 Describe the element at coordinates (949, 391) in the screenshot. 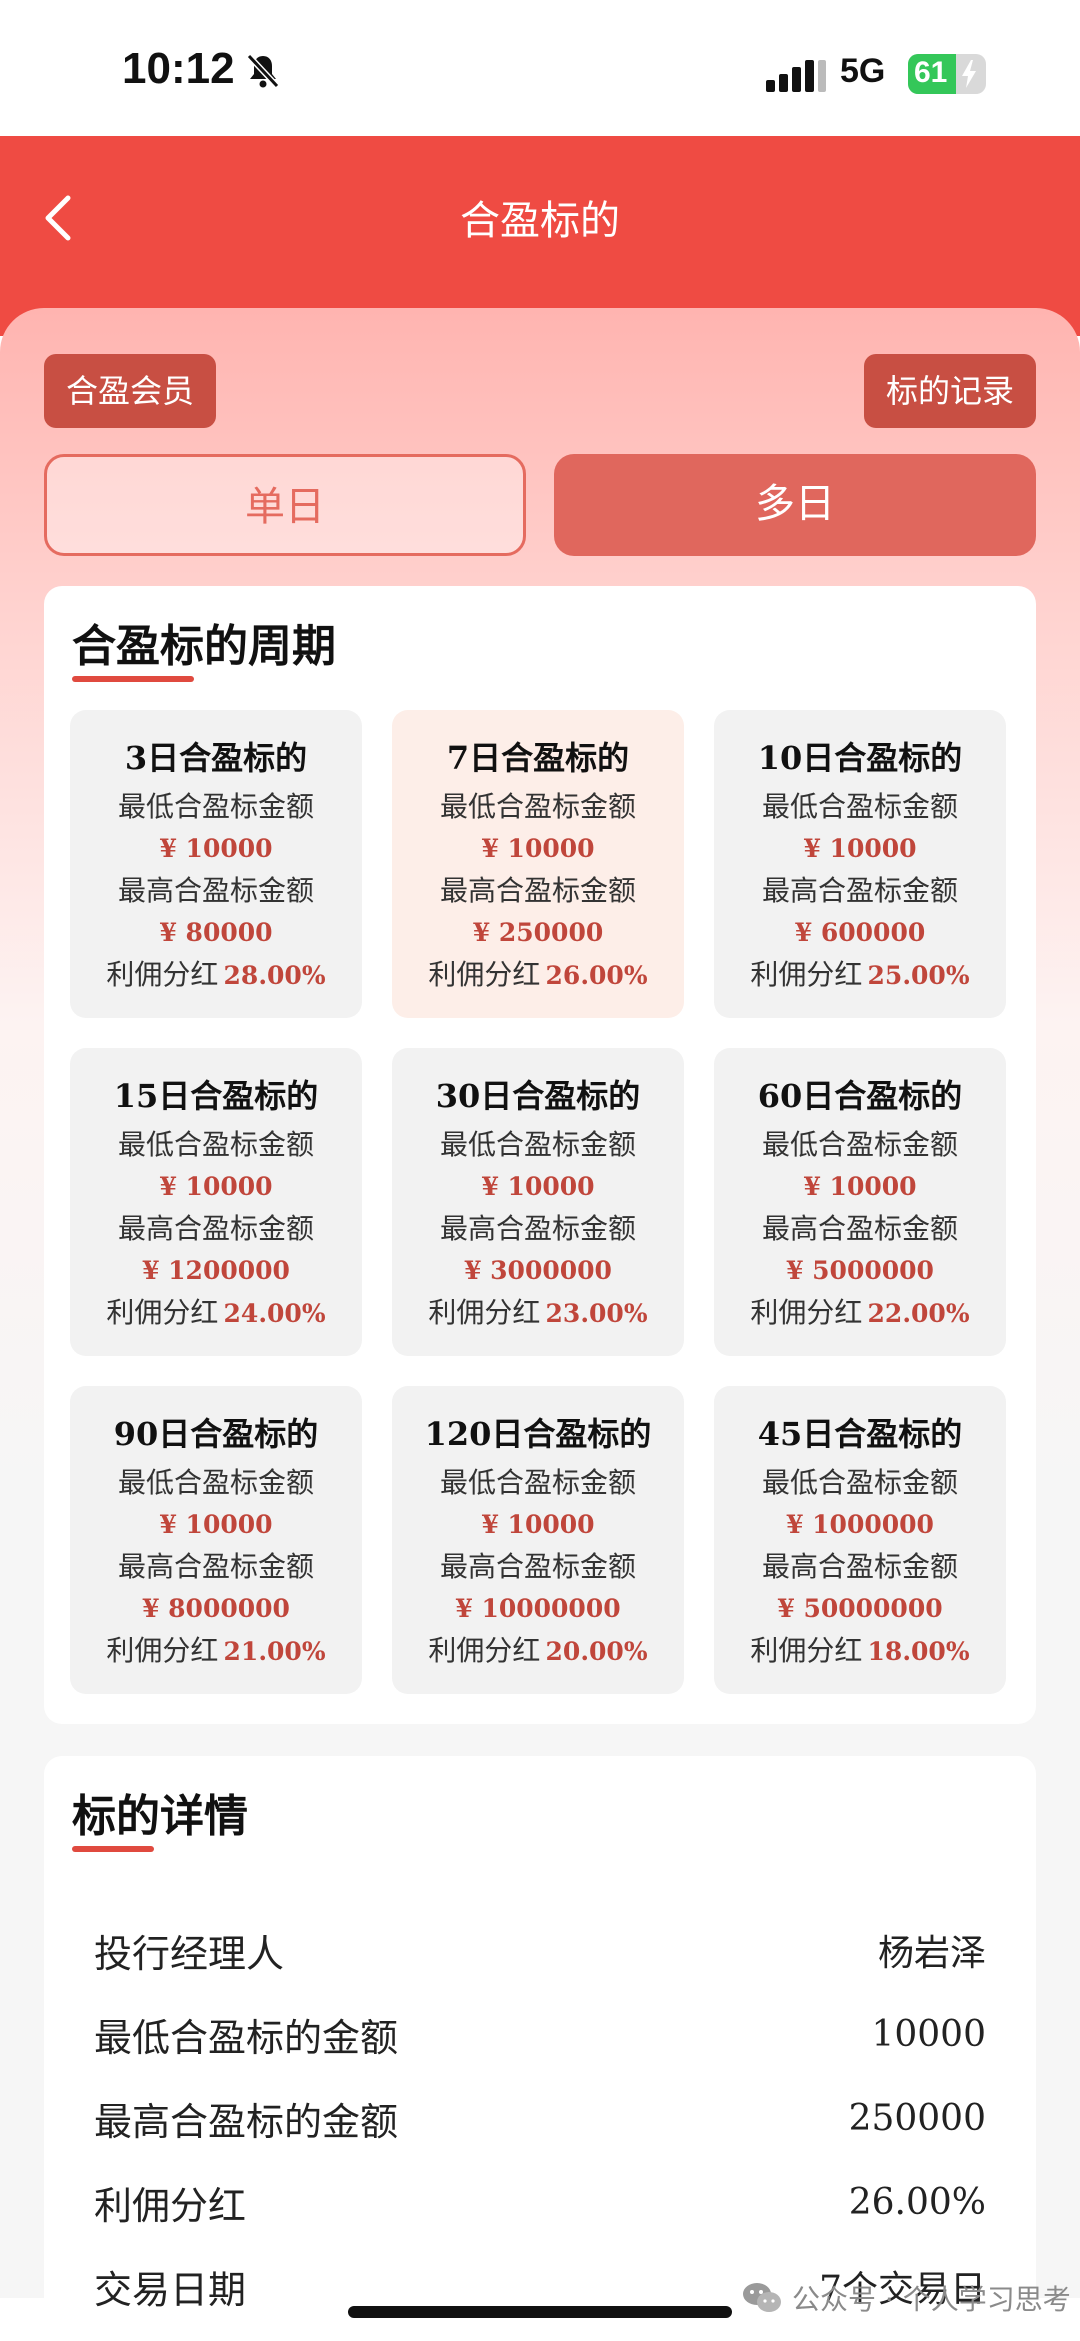

I see `records-button: 标的记录` at that location.